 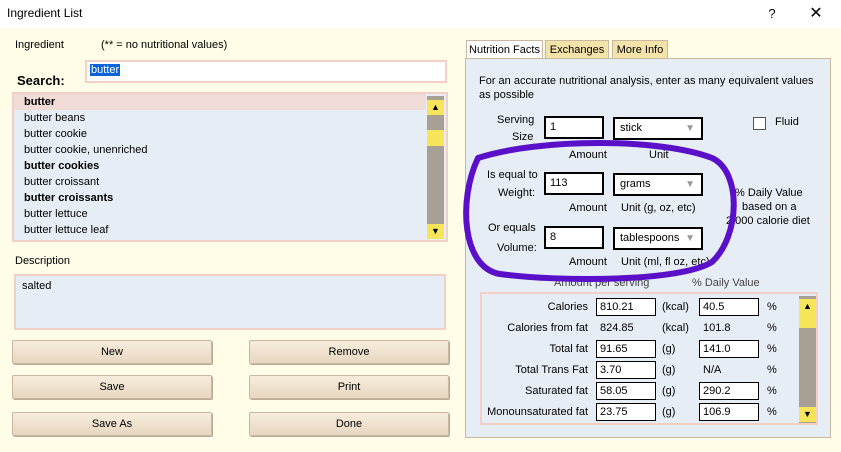 I want to click on tab-more-info: More Info, so click(x=640, y=49).